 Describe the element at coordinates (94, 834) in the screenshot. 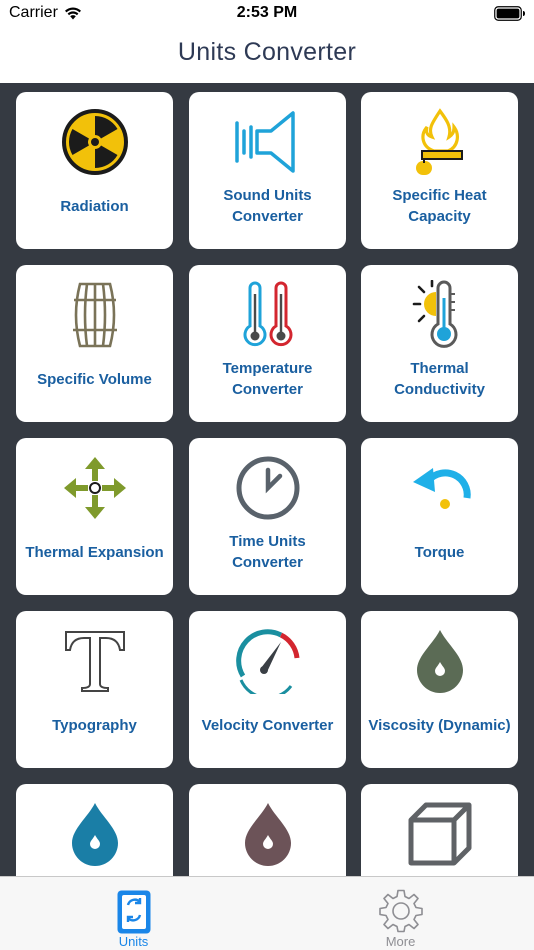

I see `blue-drop-icon` at that location.